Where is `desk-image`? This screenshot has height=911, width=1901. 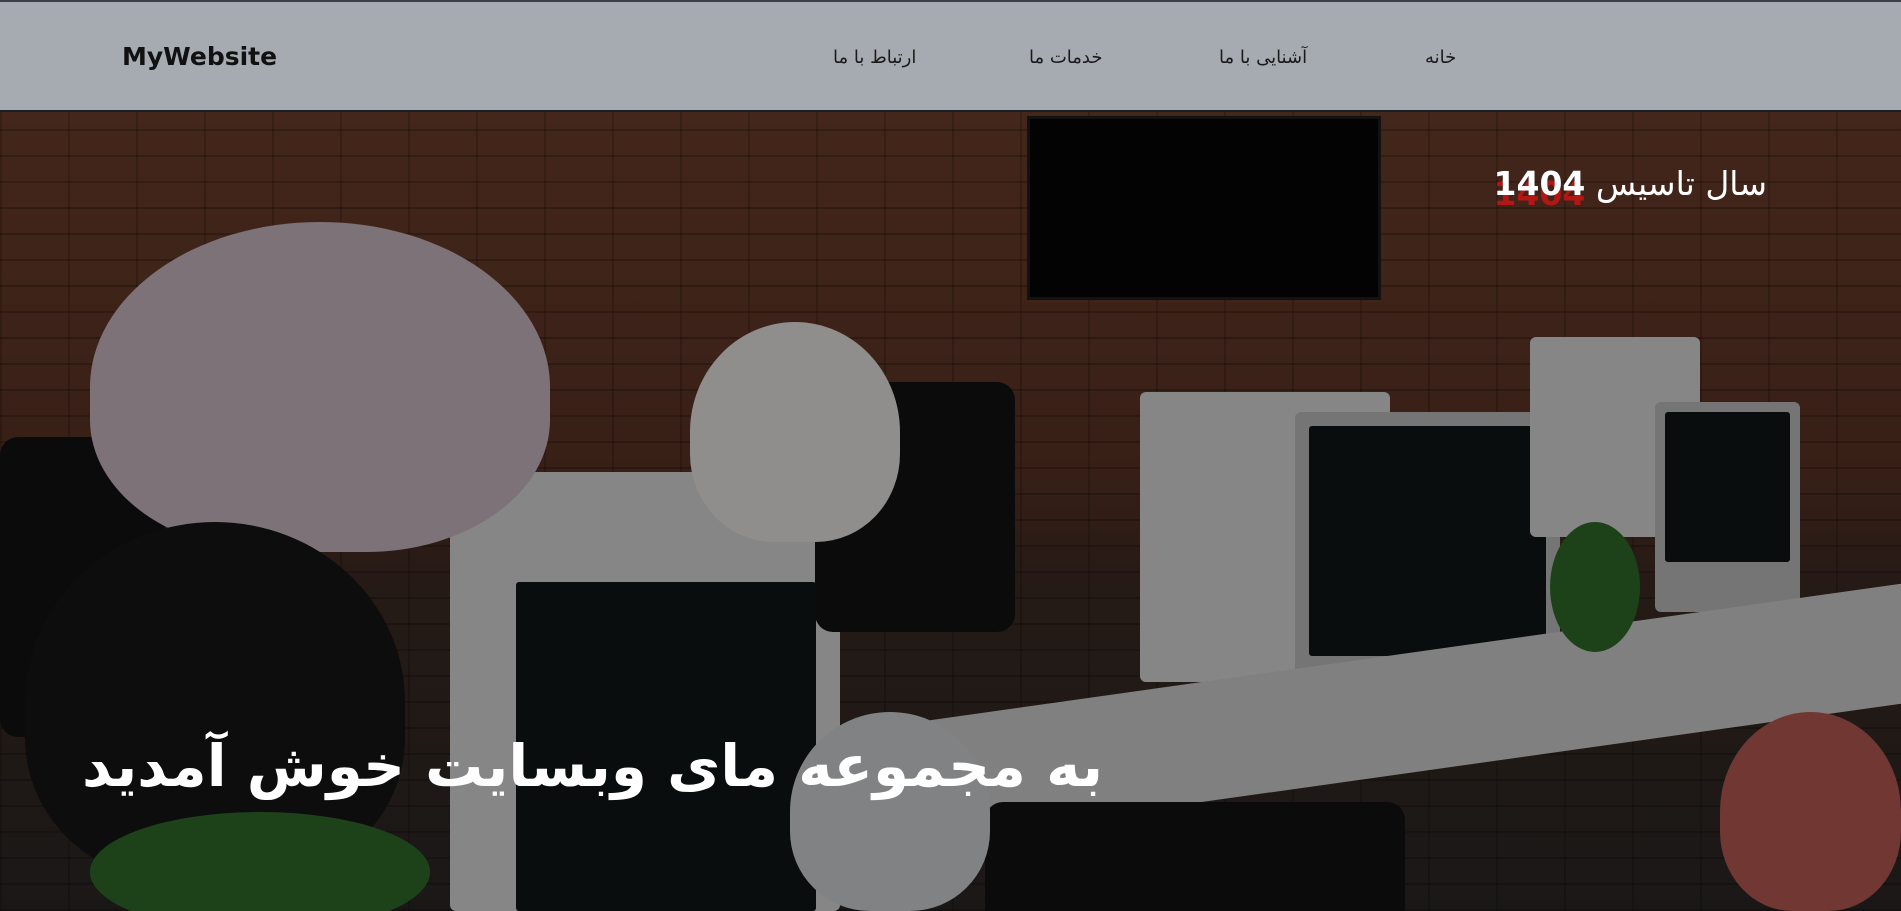
desk-image is located at coordinates (1415, 712).